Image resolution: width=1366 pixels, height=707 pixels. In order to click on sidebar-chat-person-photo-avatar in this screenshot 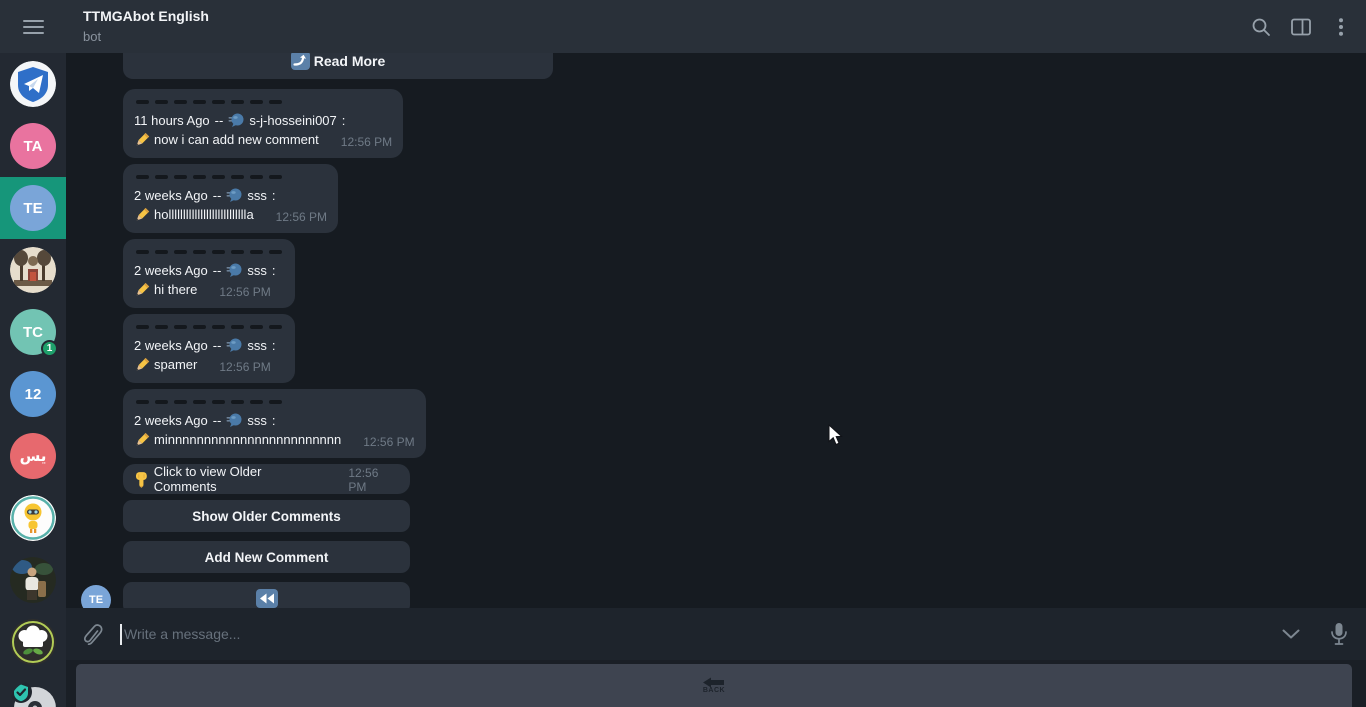, I will do `click(33, 580)`.